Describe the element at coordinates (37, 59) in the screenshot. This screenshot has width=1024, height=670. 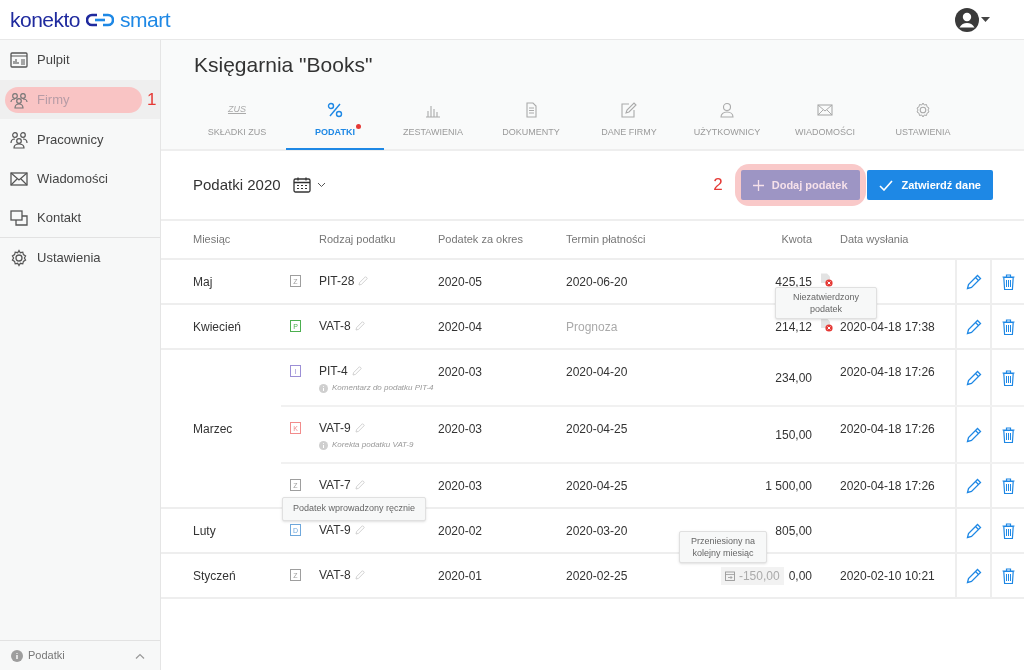
I see `sidebar-item: Pulpit` at that location.